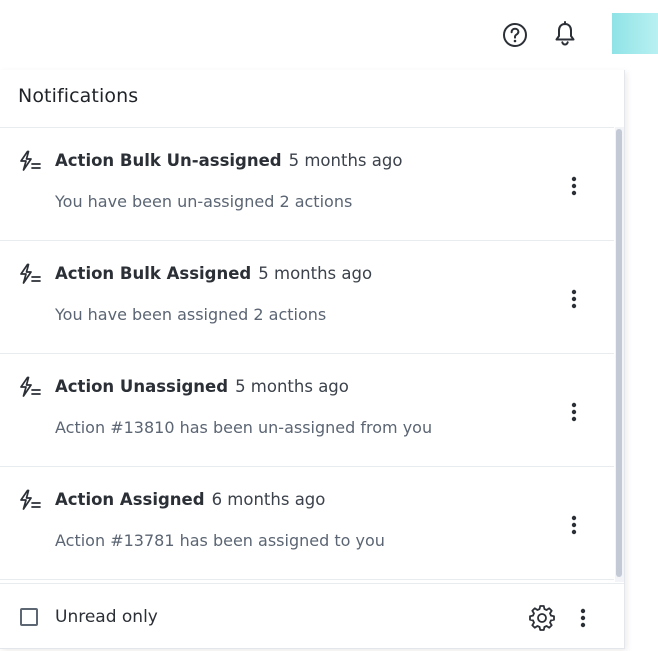 This screenshot has height=651, width=658. I want to click on panel-title: Notifications, so click(78, 96).